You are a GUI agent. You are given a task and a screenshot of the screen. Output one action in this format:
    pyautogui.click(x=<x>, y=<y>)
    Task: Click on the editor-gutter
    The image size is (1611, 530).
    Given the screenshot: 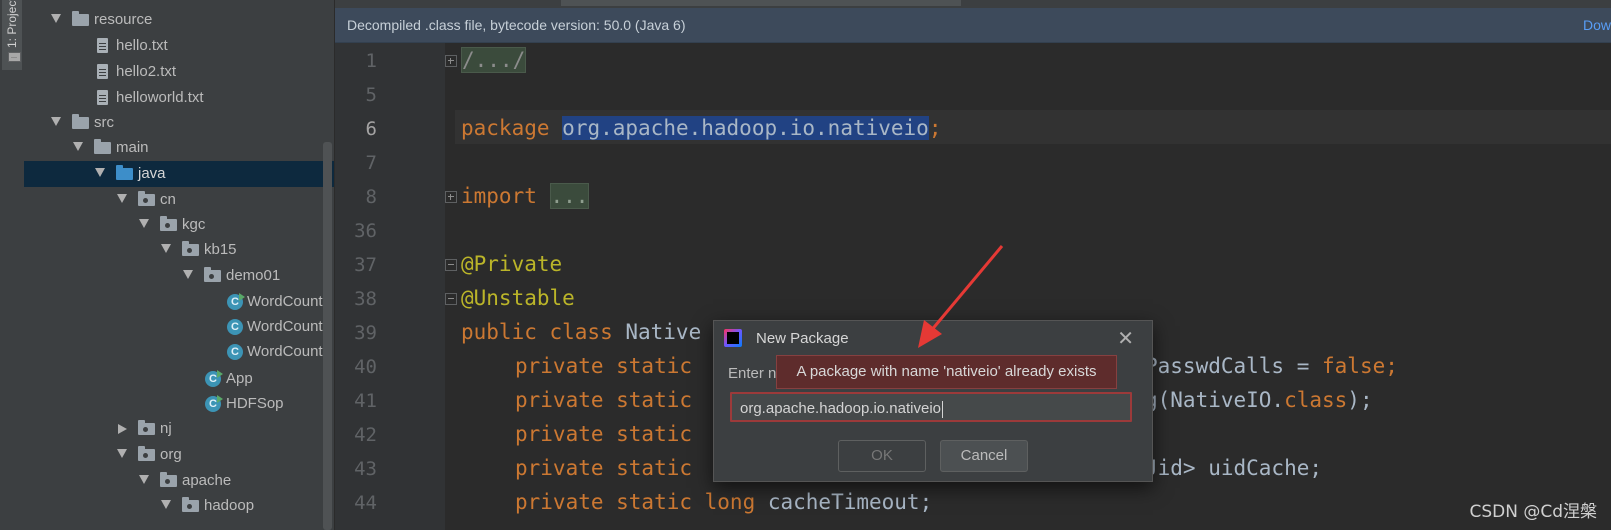 What is the action you would take?
    pyautogui.click(x=390, y=286)
    